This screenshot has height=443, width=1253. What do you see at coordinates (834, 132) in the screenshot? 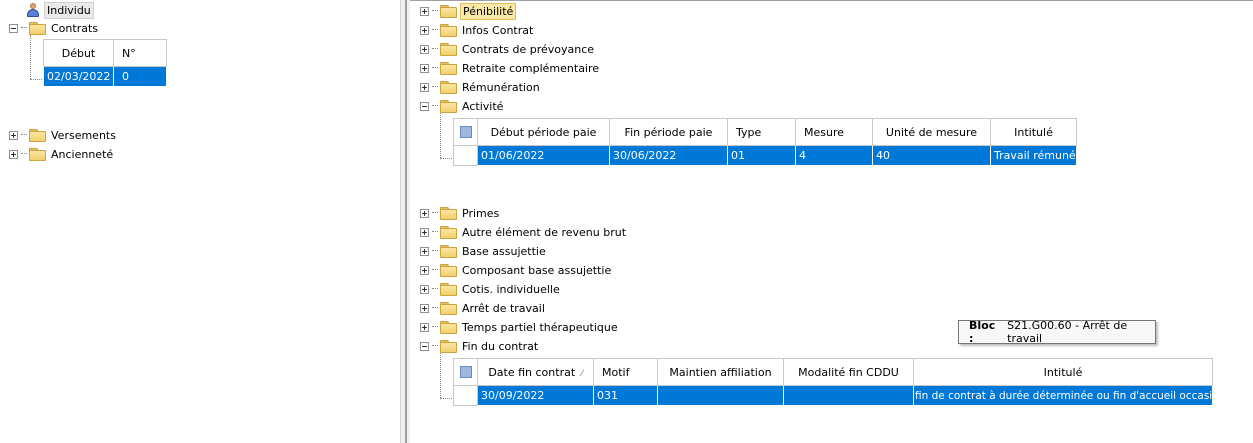
I see `column-header: Mesure` at bounding box center [834, 132].